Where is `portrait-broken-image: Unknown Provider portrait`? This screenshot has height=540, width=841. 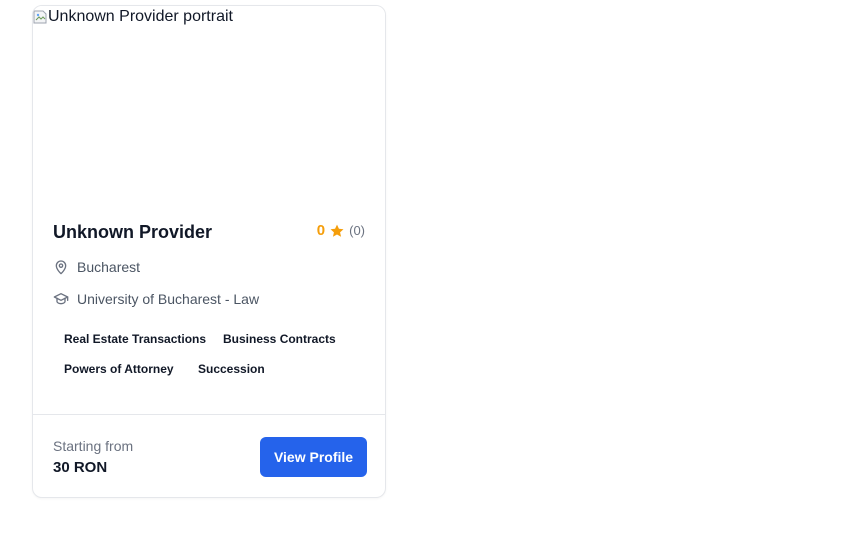
portrait-broken-image: Unknown Provider portrait is located at coordinates (133, 17).